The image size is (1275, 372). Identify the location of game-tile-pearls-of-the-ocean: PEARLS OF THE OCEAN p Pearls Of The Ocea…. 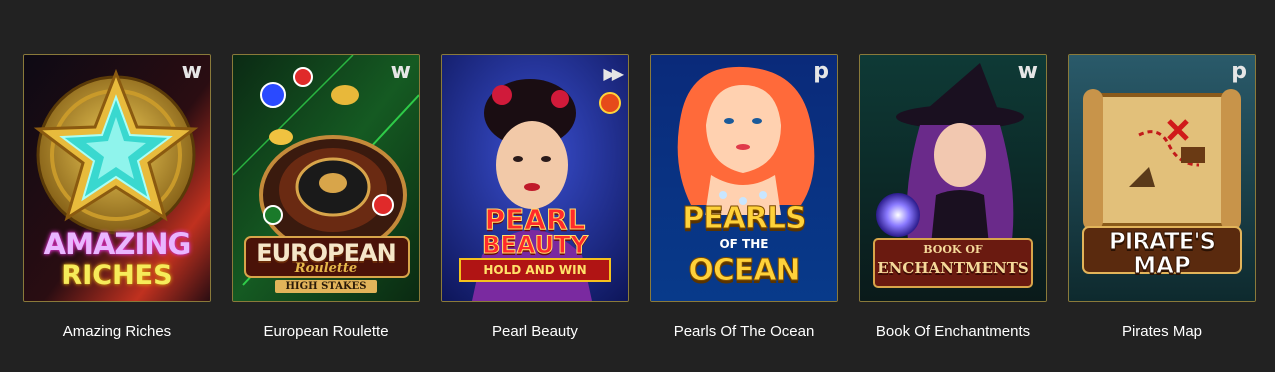
(744, 197).